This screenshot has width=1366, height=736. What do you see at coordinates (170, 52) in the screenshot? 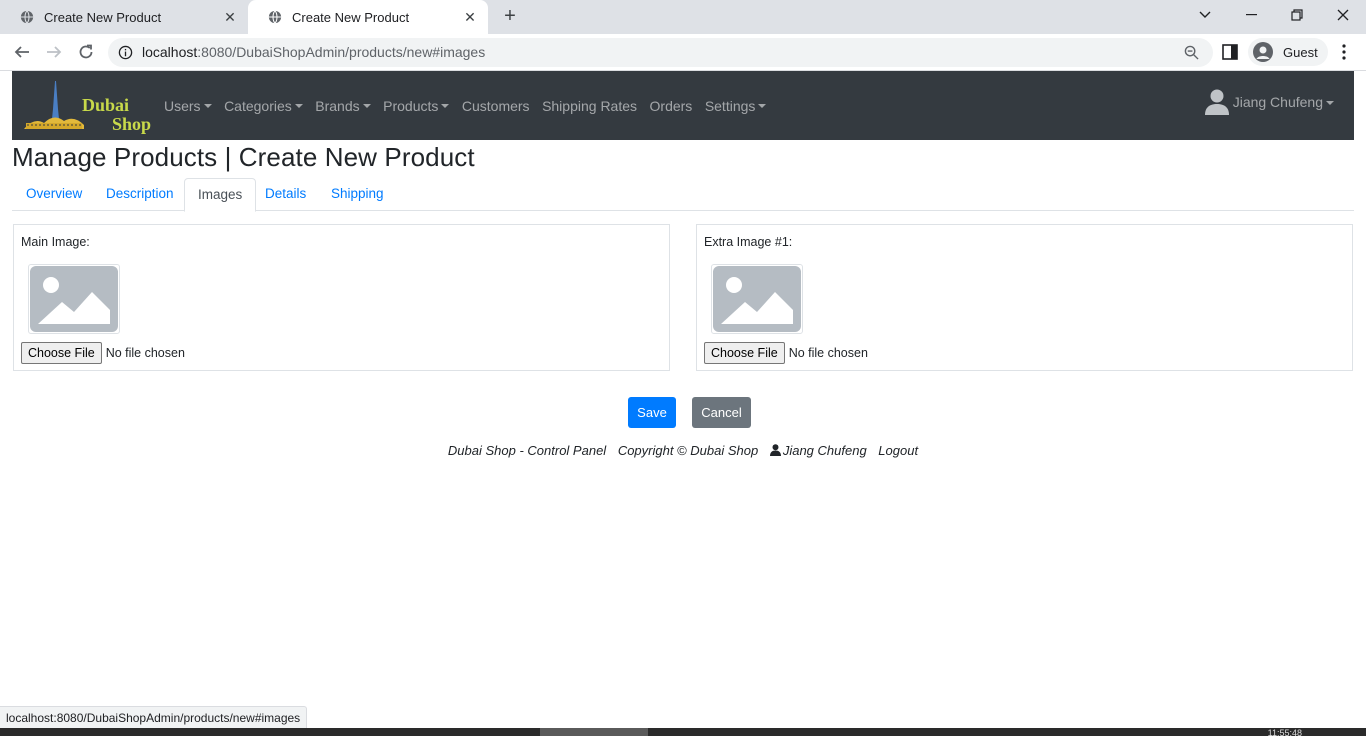
I see `url-host: localhost` at bounding box center [170, 52].